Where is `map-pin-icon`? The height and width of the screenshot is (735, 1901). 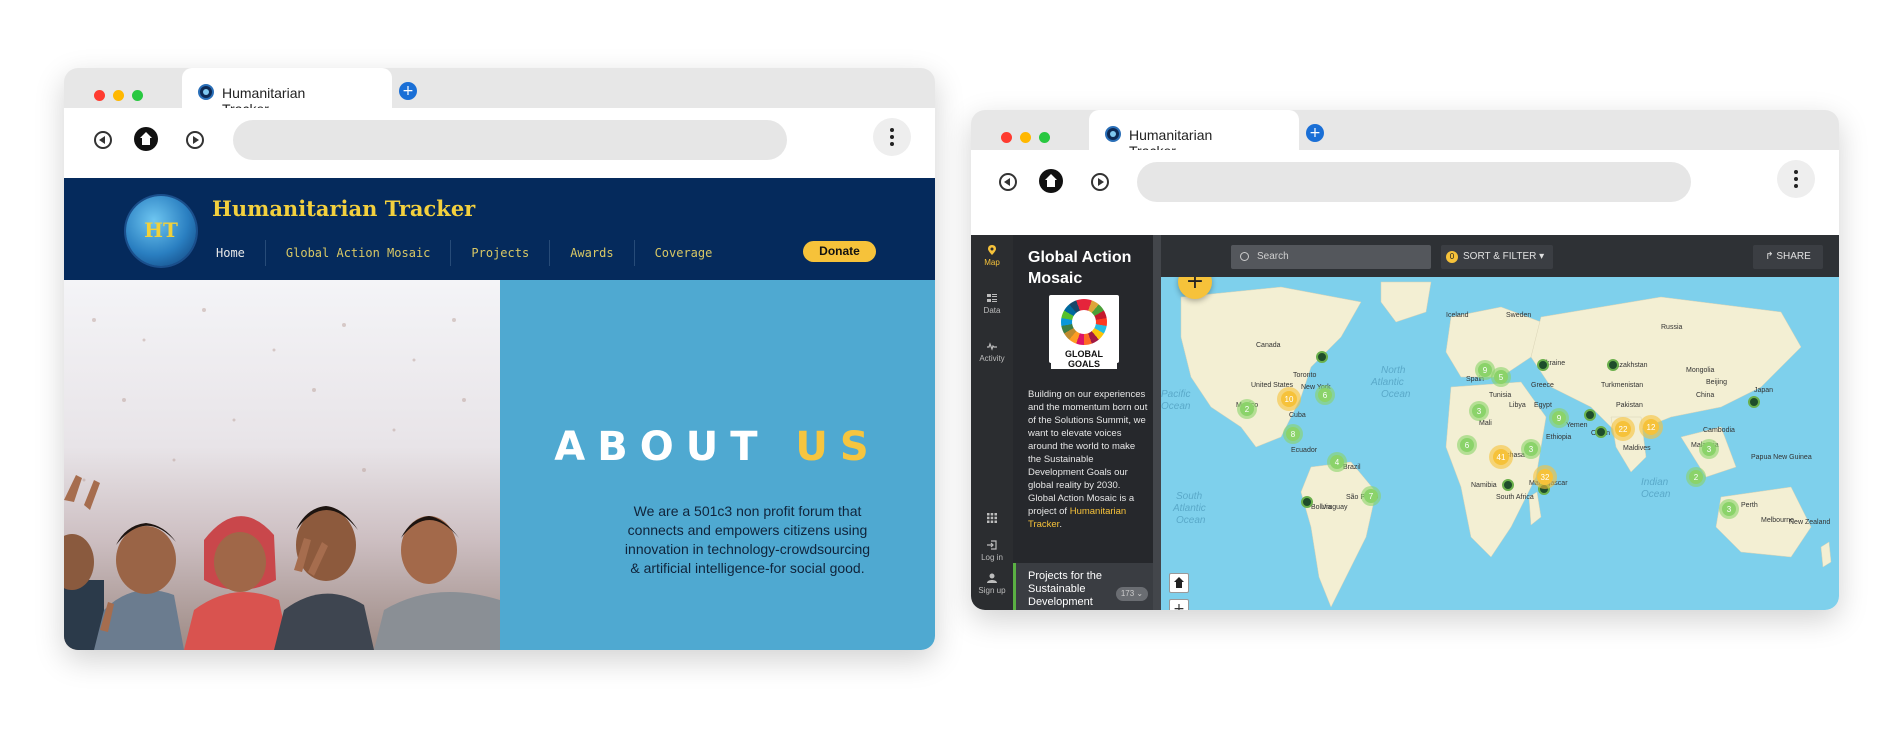
map-pin-icon is located at coordinates (992, 250).